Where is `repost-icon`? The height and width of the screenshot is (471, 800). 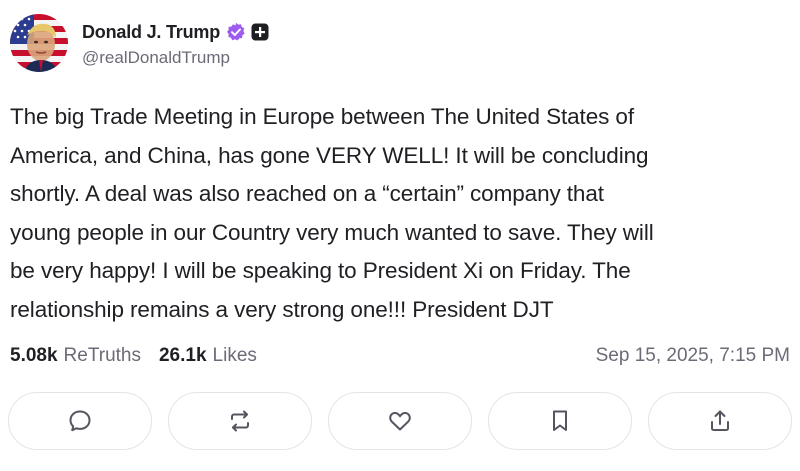 repost-icon is located at coordinates (240, 421).